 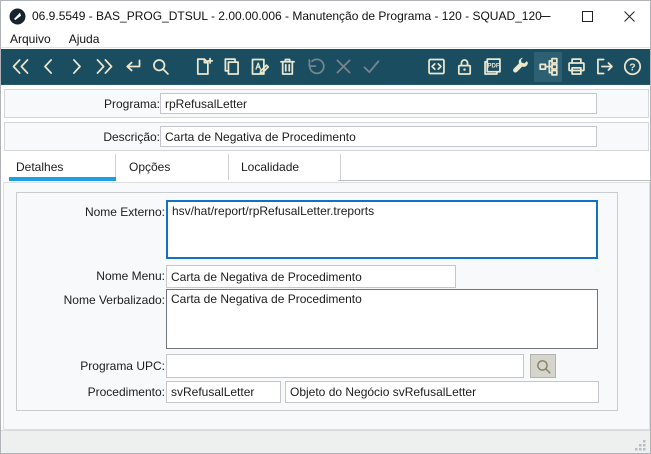 I want to click on nome-externo-label: Nome Externo:, so click(x=124, y=212).